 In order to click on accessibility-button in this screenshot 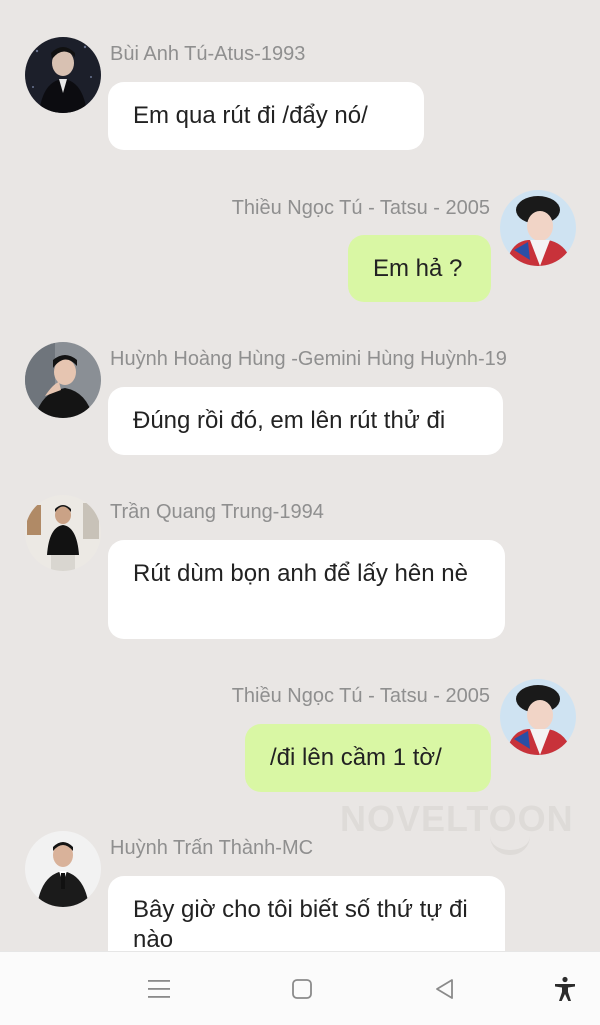, I will do `click(565, 989)`.